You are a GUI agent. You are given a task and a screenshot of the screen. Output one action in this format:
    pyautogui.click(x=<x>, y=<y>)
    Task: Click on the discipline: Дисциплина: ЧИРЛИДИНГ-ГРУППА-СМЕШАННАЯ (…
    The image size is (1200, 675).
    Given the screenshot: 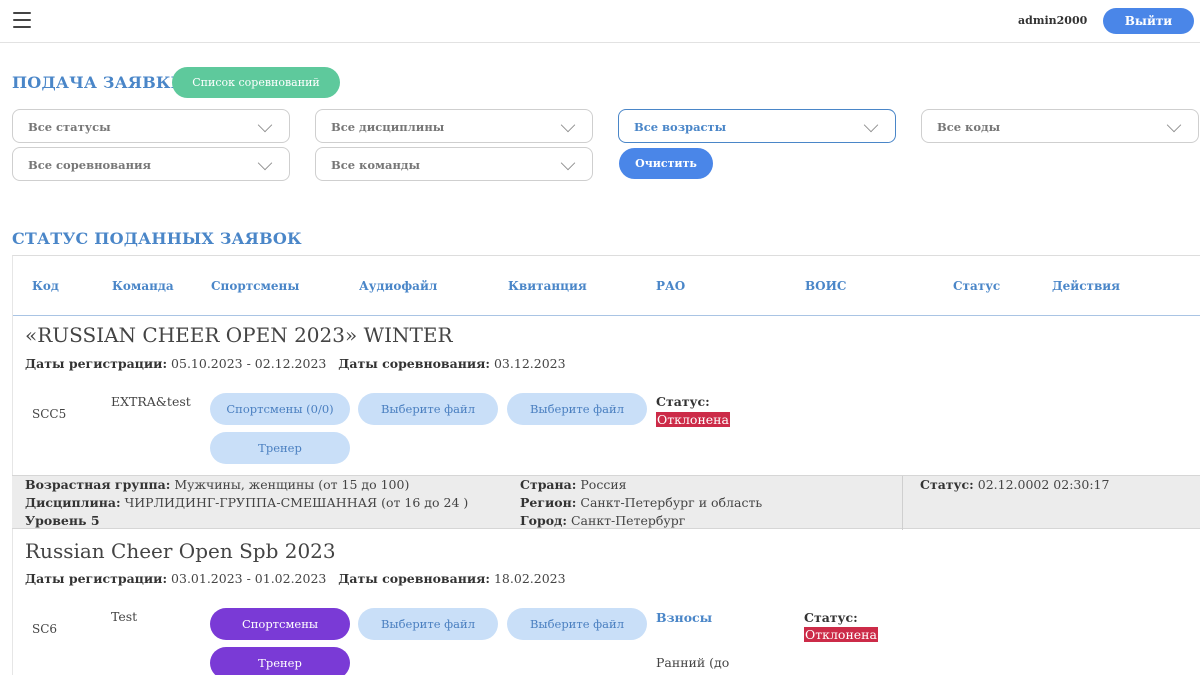 What is the action you would take?
    pyautogui.click(x=246, y=502)
    